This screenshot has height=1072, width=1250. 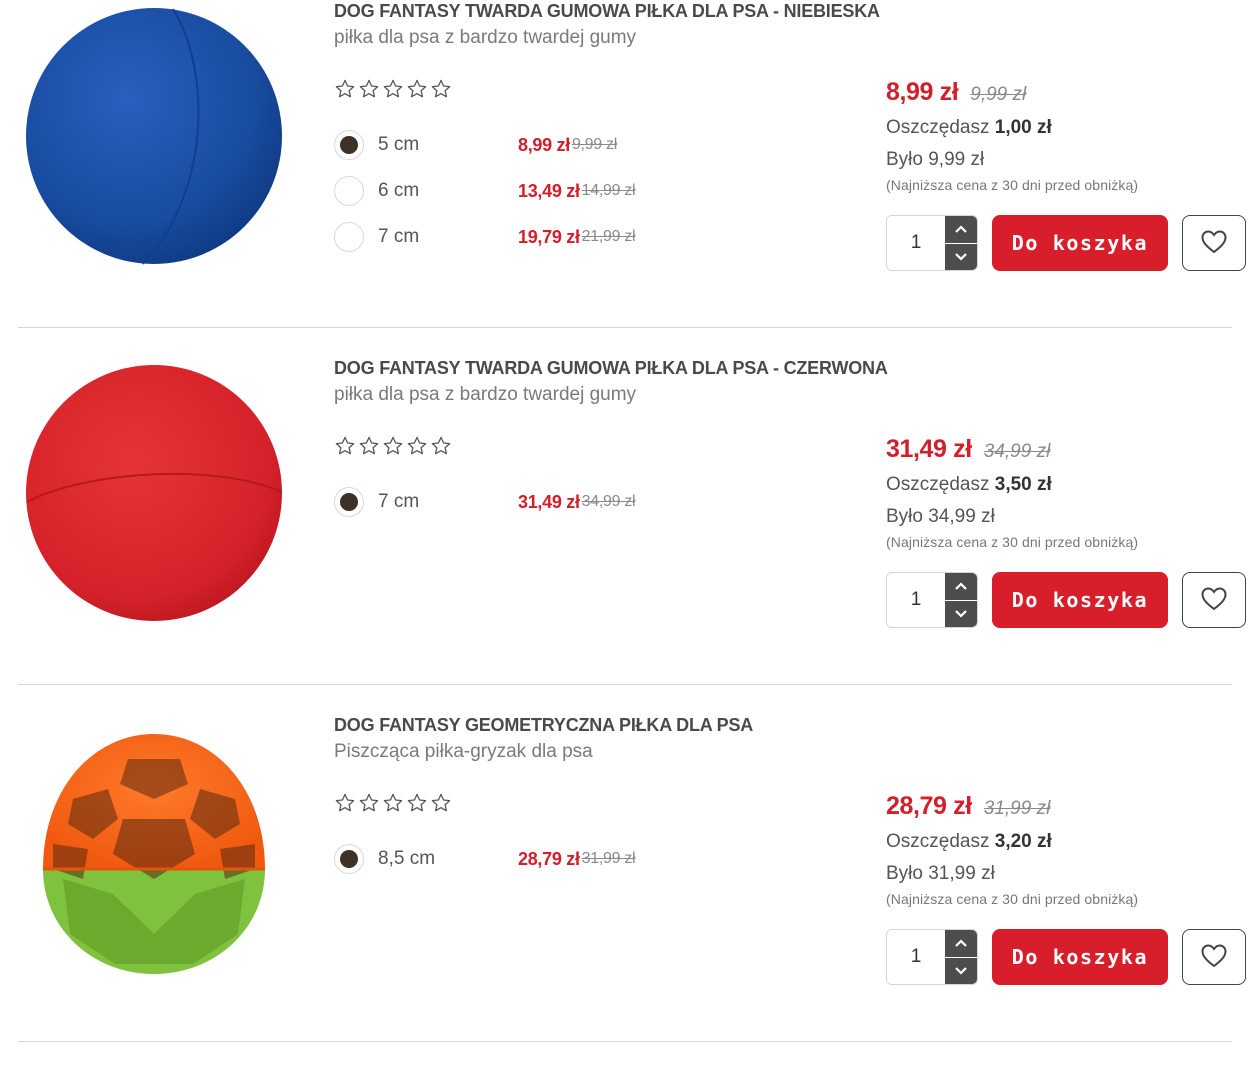 I want to click on current-price: 28,79 zł, so click(x=929, y=806).